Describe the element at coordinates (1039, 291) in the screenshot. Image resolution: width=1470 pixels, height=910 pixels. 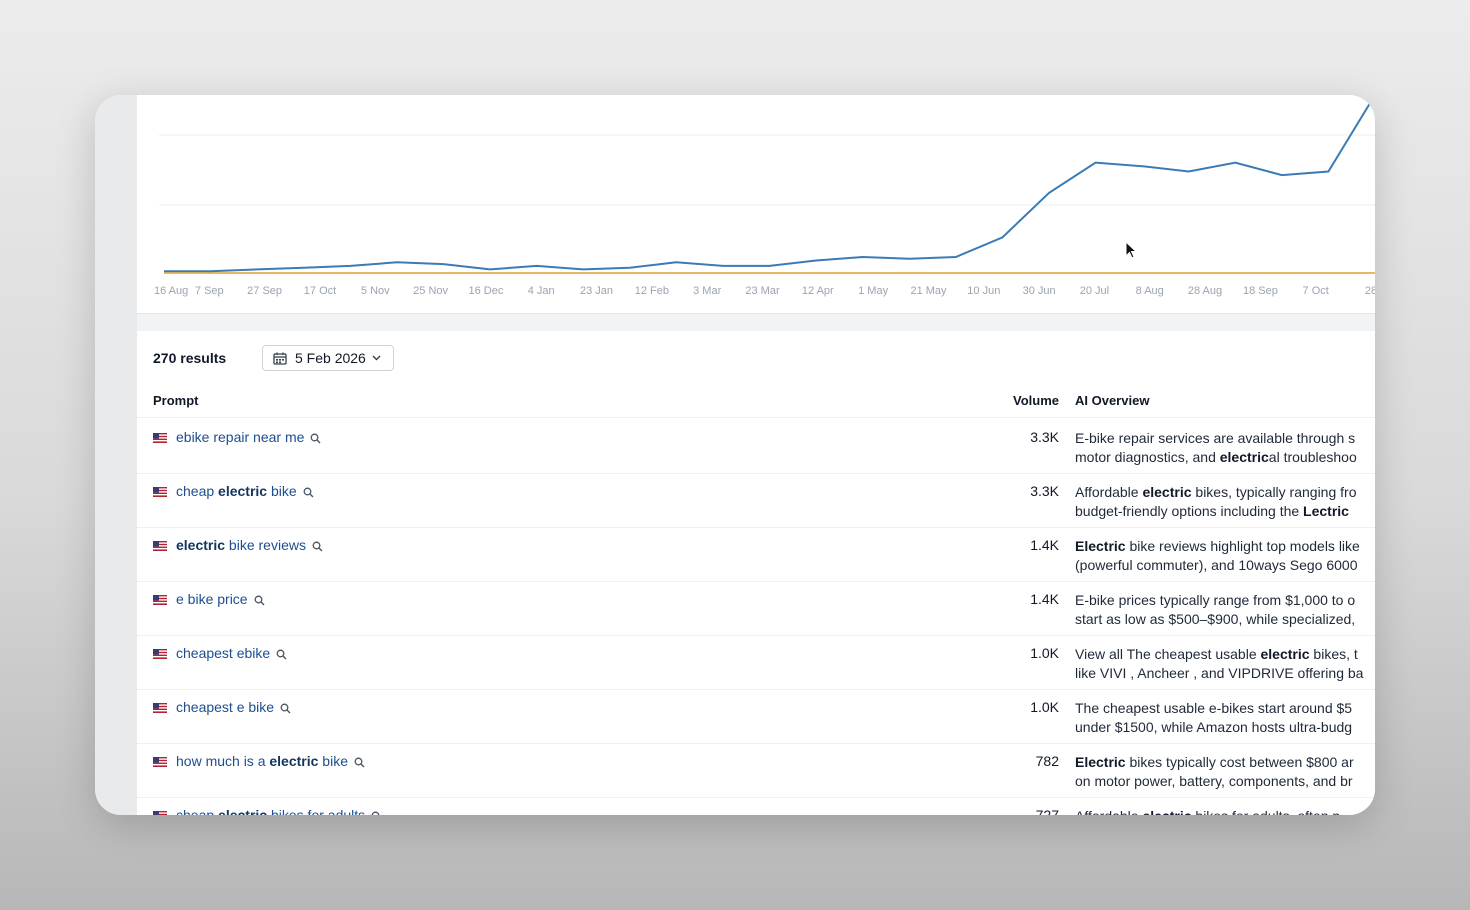
I see `x-axis-tick-label: 30 Jun` at that location.